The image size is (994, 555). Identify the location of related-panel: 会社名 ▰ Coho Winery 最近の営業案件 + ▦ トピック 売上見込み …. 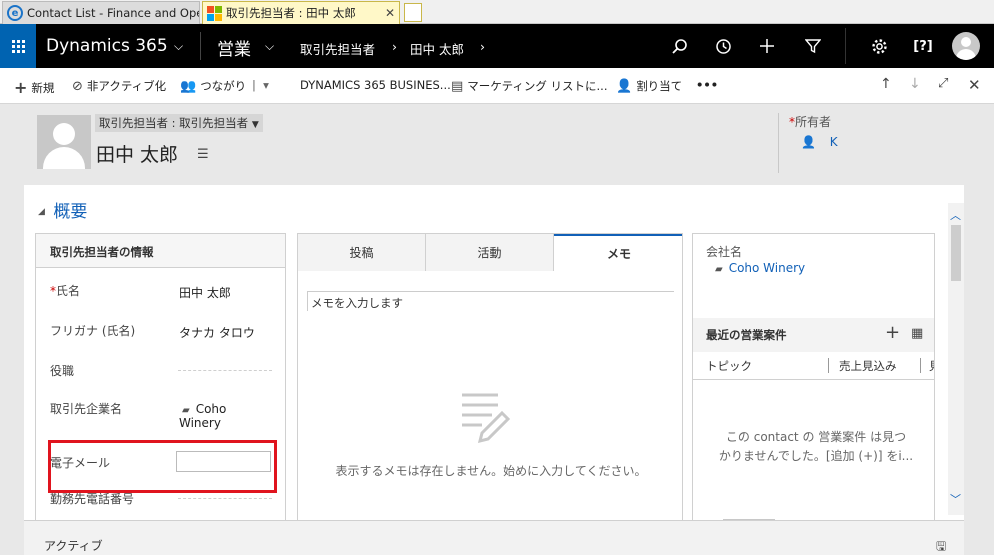
(813, 378).